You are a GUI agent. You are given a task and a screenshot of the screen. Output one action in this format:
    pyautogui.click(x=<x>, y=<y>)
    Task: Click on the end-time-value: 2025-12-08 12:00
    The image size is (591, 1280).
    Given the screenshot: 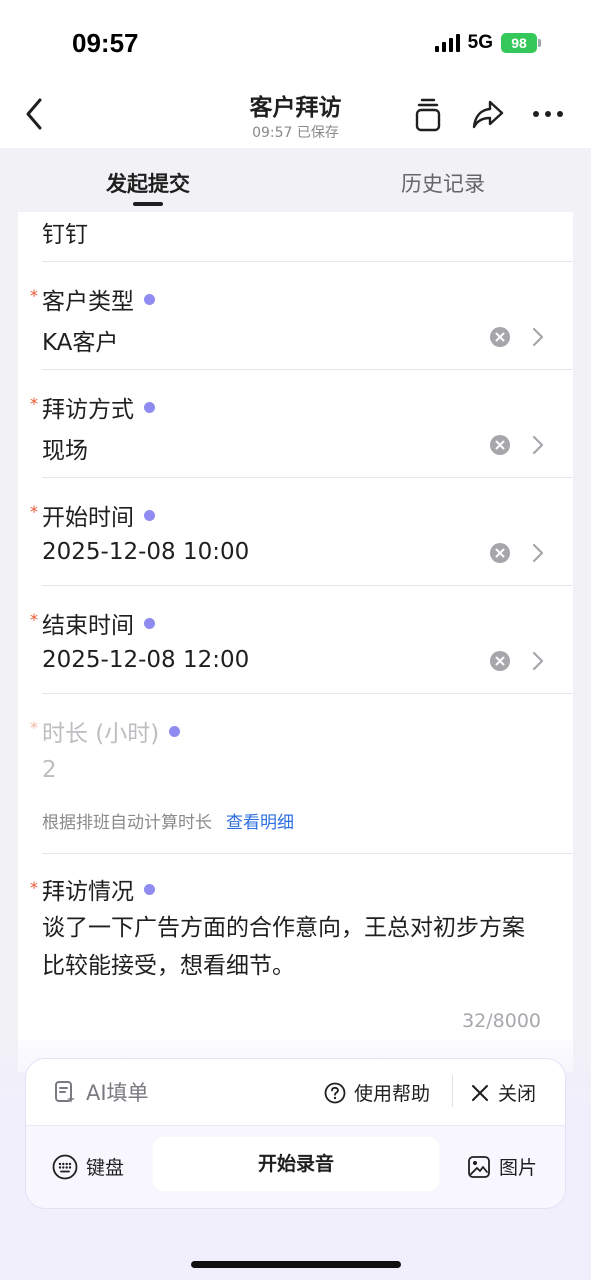 What is the action you would take?
    pyautogui.click(x=146, y=660)
    